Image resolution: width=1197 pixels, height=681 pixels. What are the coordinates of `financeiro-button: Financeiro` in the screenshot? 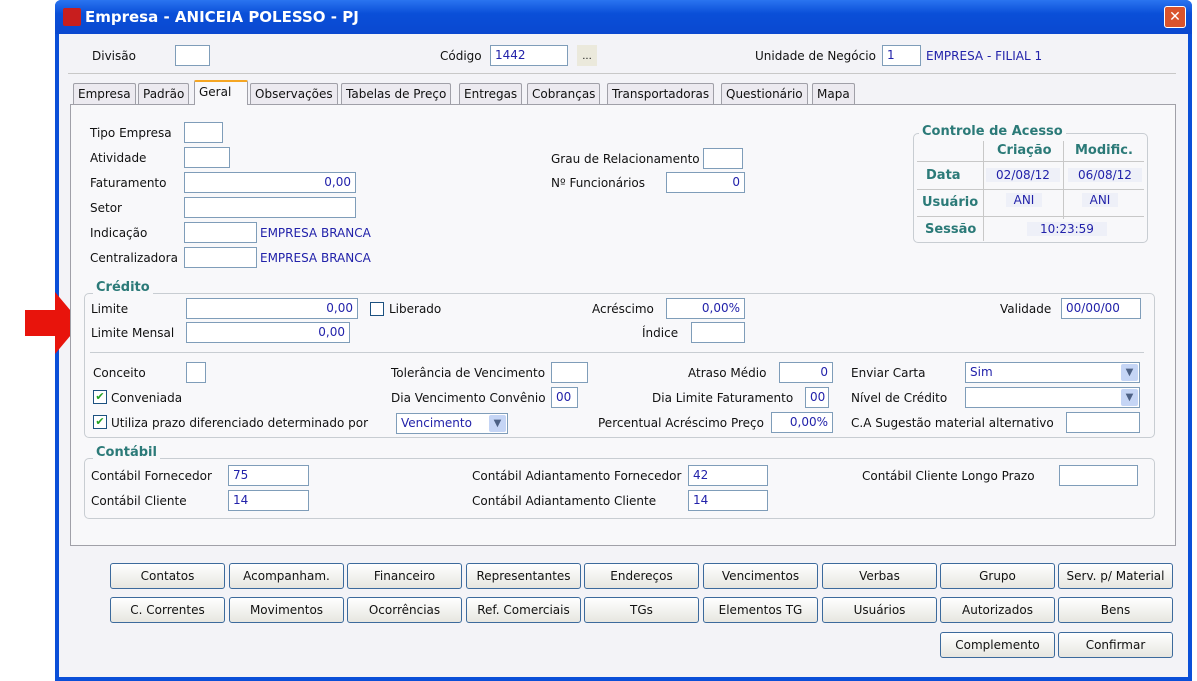 It's located at (404, 576).